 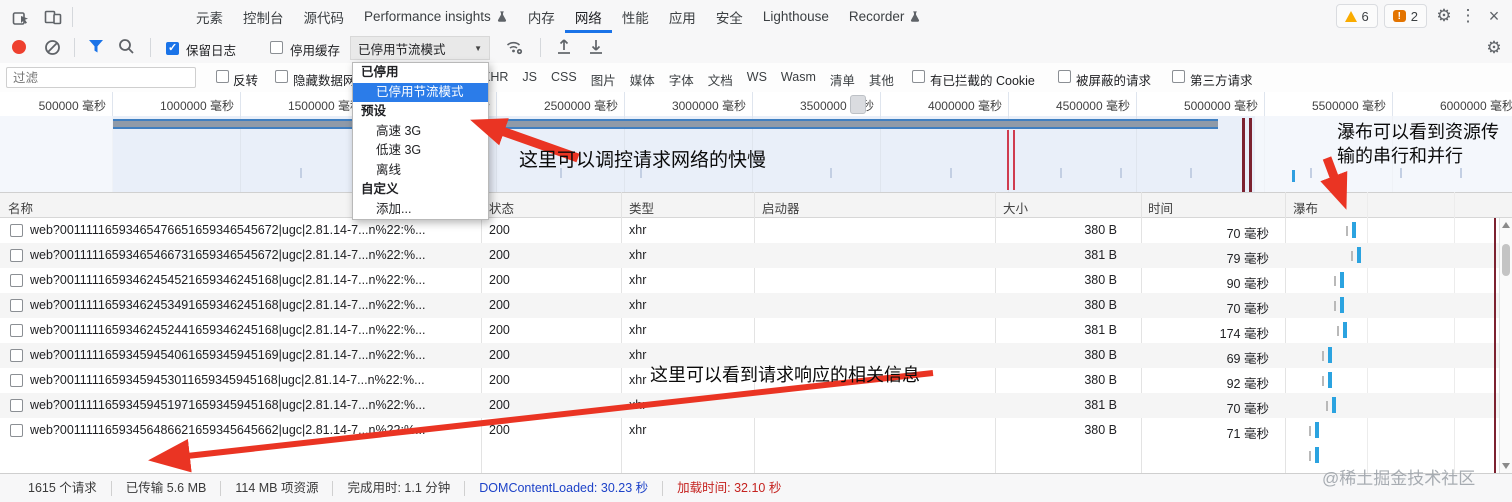 I want to click on filter-chip-字体: 字体, so click(x=681, y=79).